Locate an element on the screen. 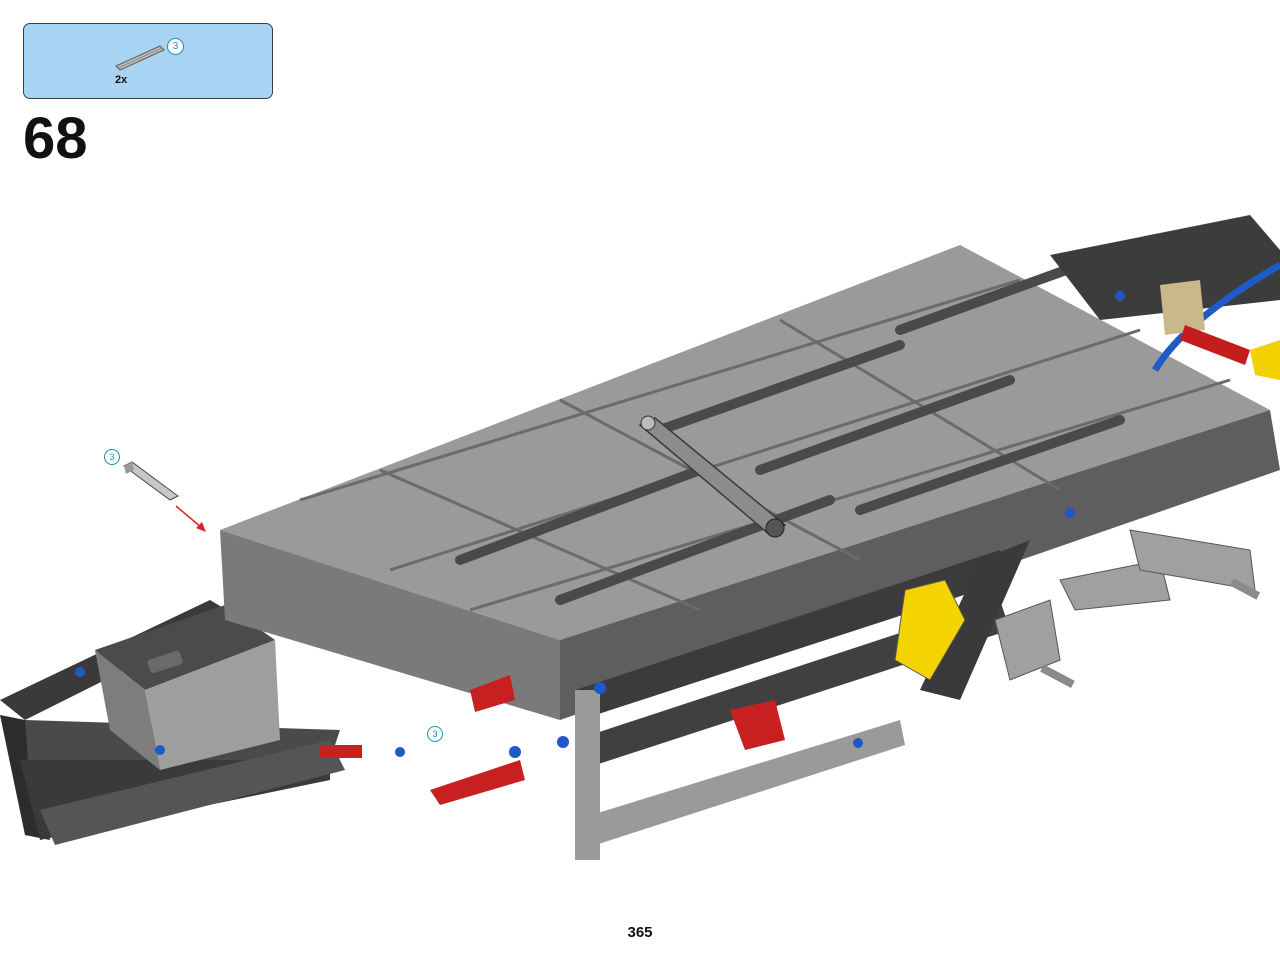  inserted-axle-callout: 3 is located at coordinates (435, 734).